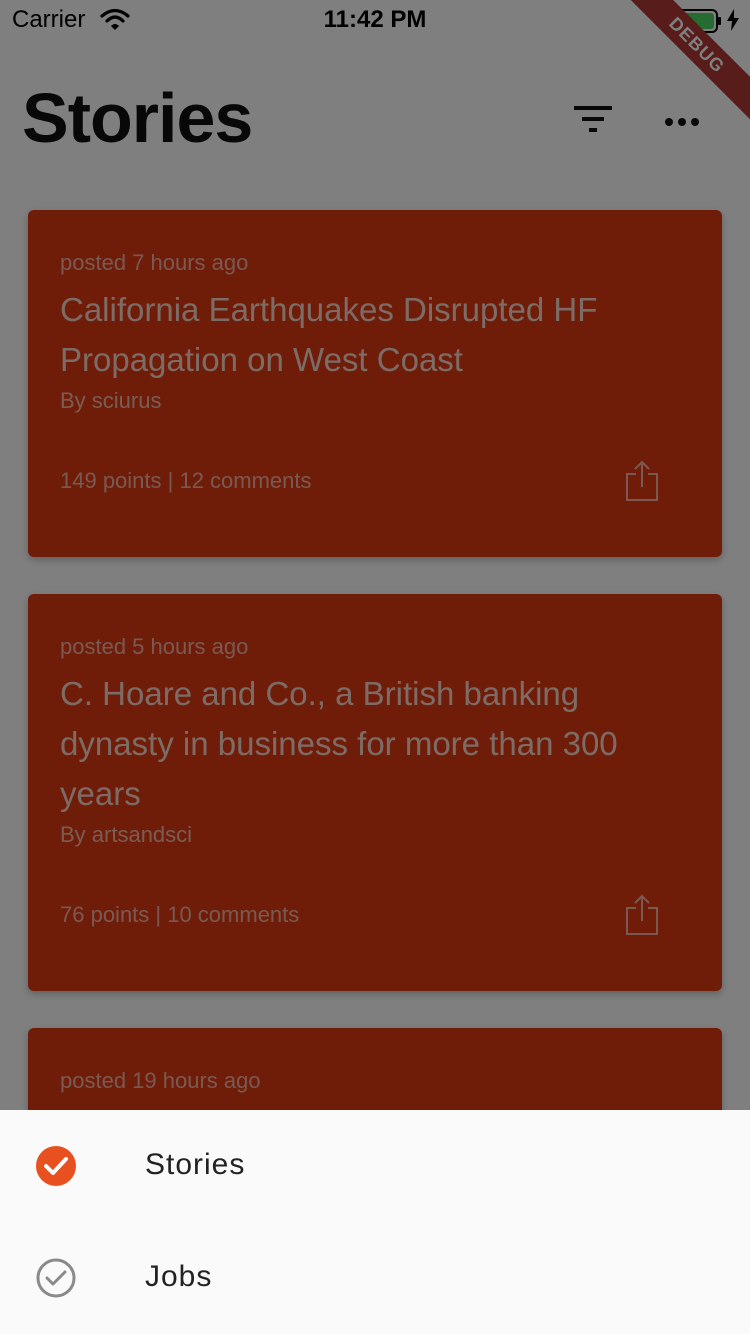 Image resolution: width=750 pixels, height=1334 pixels. What do you see at coordinates (195, 1164) in the screenshot?
I see `sheet-item-label: Stories` at bounding box center [195, 1164].